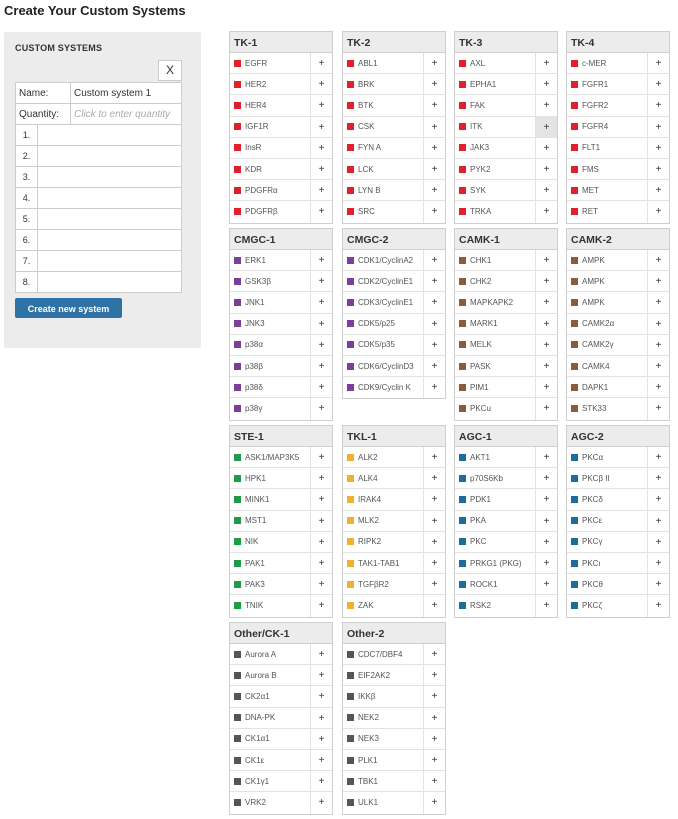 This screenshot has width=678, height=819. What do you see at coordinates (126, 93) in the screenshot?
I see `name-input` at bounding box center [126, 93].